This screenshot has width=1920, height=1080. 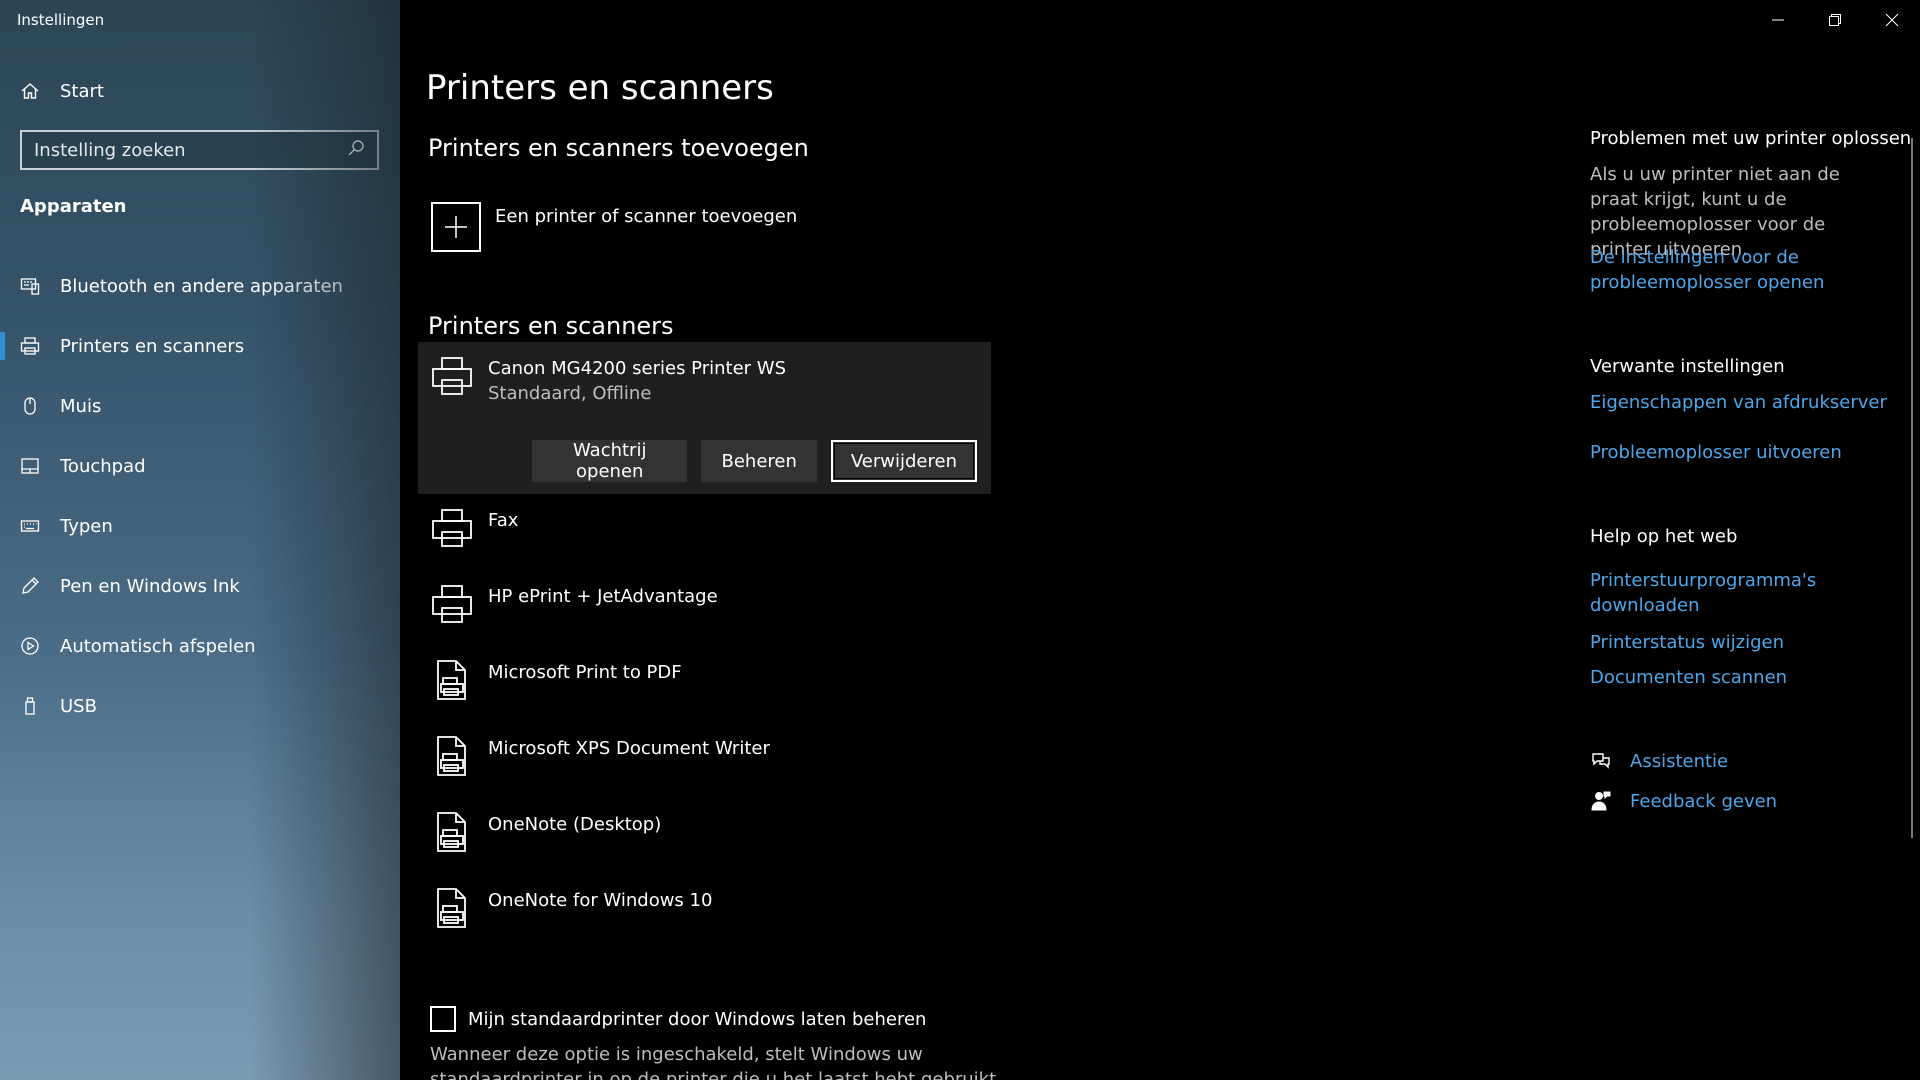 I want to click on printer-status: Standaard, Offline, so click(x=570, y=393).